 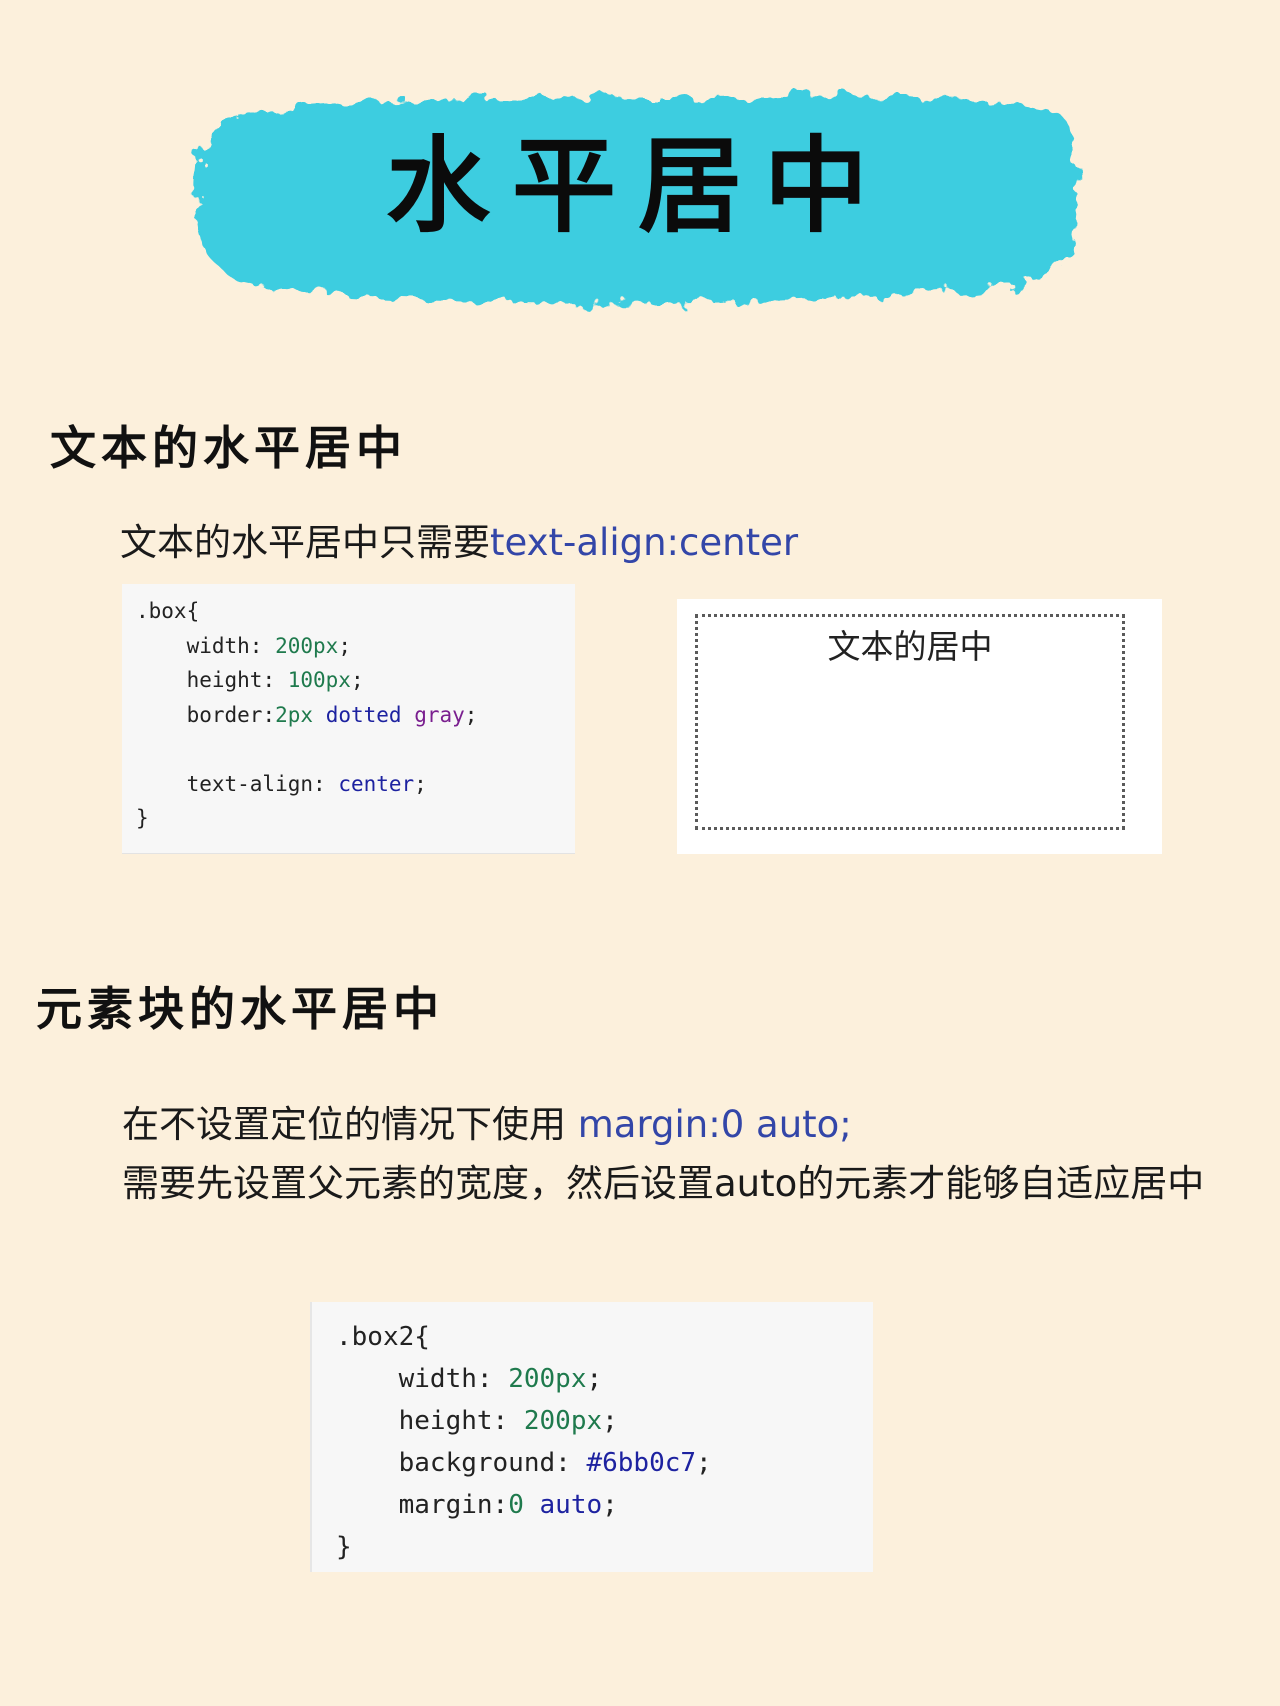 What do you see at coordinates (383, 1337) in the screenshot?
I see `code-token: .box2{` at bounding box center [383, 1337].